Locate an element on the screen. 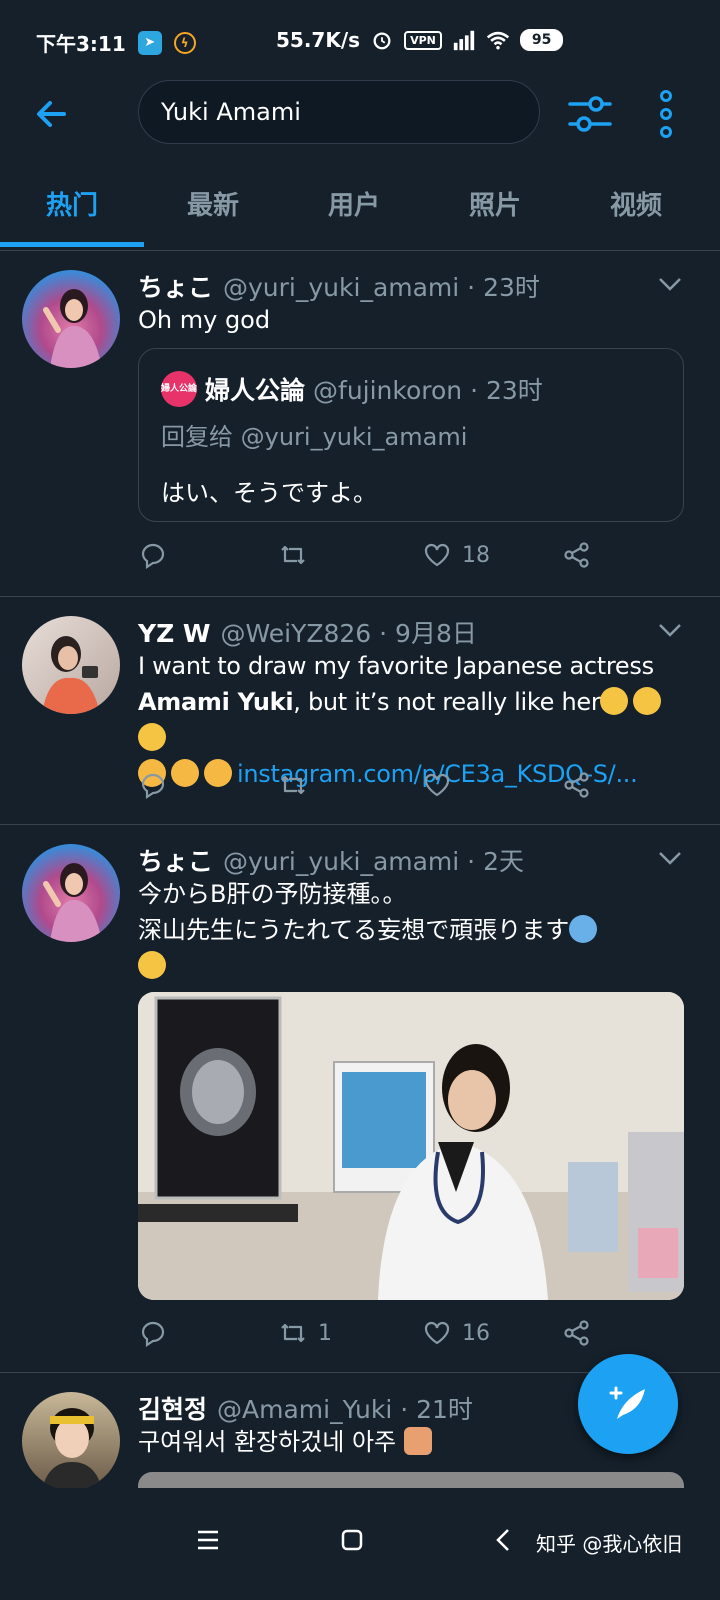 Image resolution: width=720 pixels, height=1600 pixels. tab-label: 热门 is located at coordinates (71, 206).